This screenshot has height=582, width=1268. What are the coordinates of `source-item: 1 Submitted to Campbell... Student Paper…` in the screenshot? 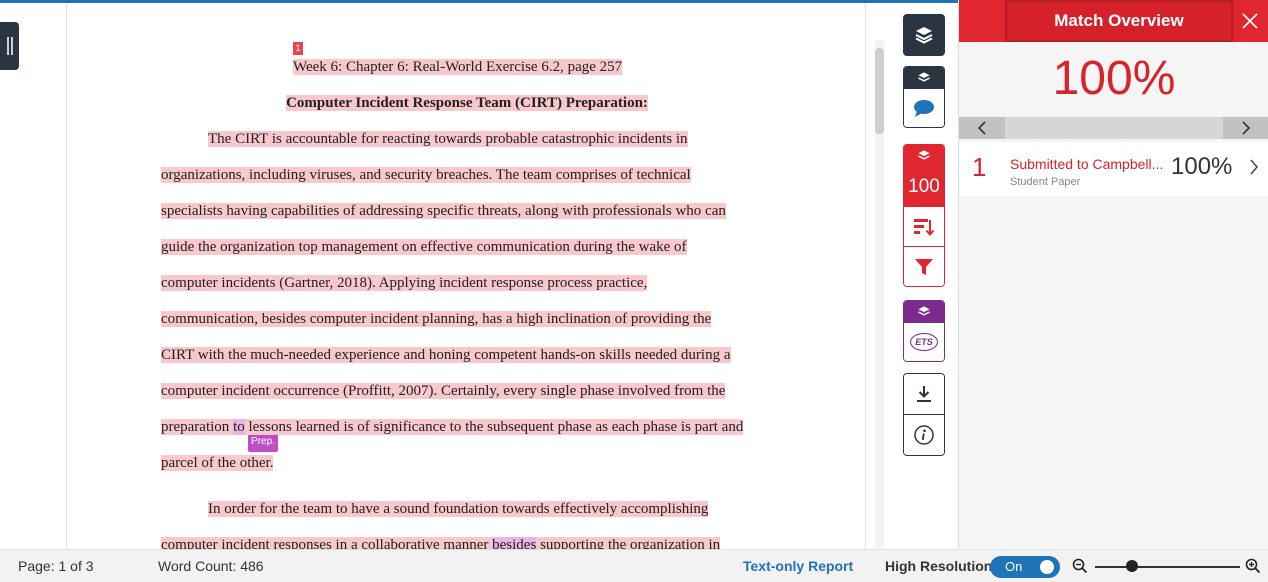 It's located at (1113, 169).